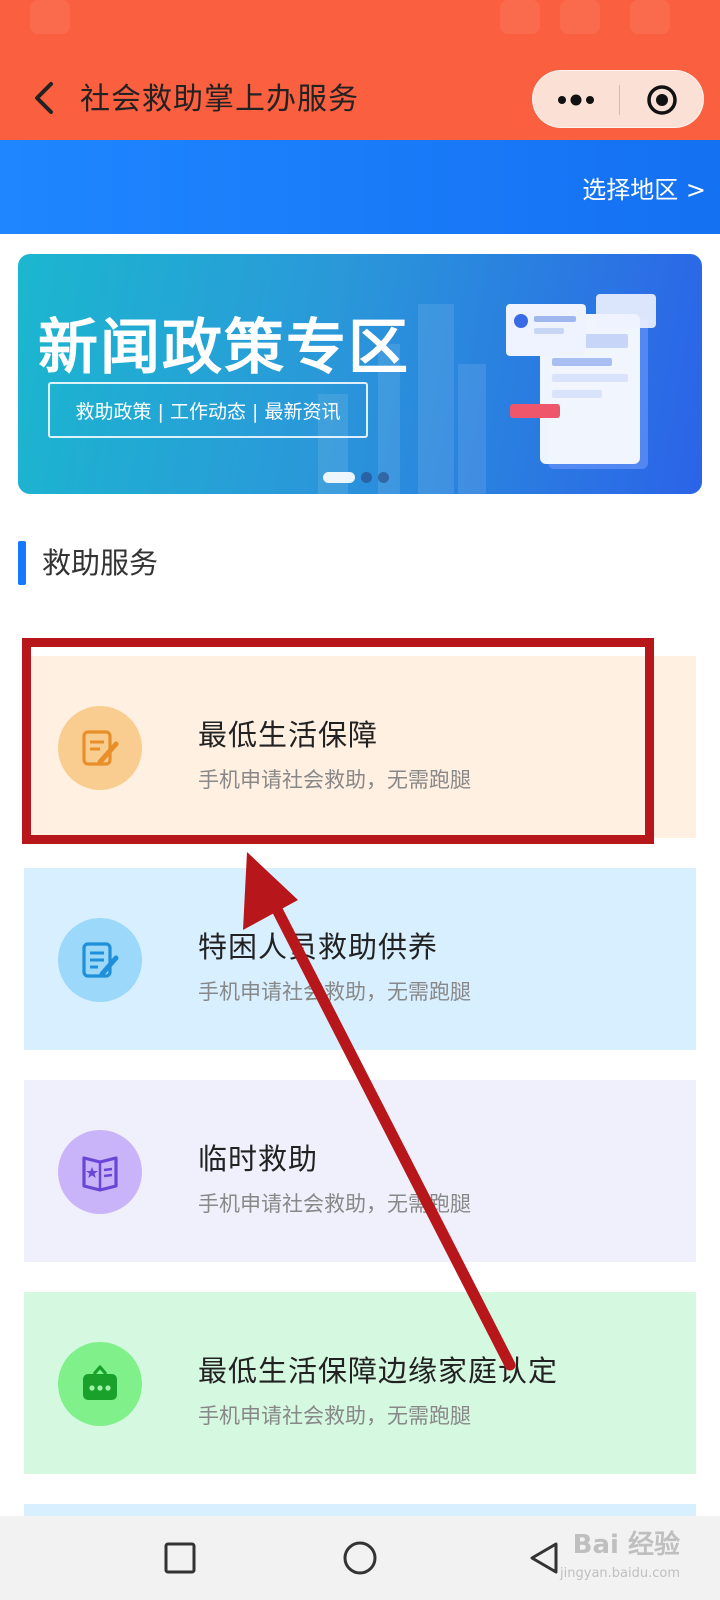 The width and height of the screenshot is (720, 1600). Describe the element at coordinates (581, 381) in the screenshot. I see `banner-illustration` at that location.